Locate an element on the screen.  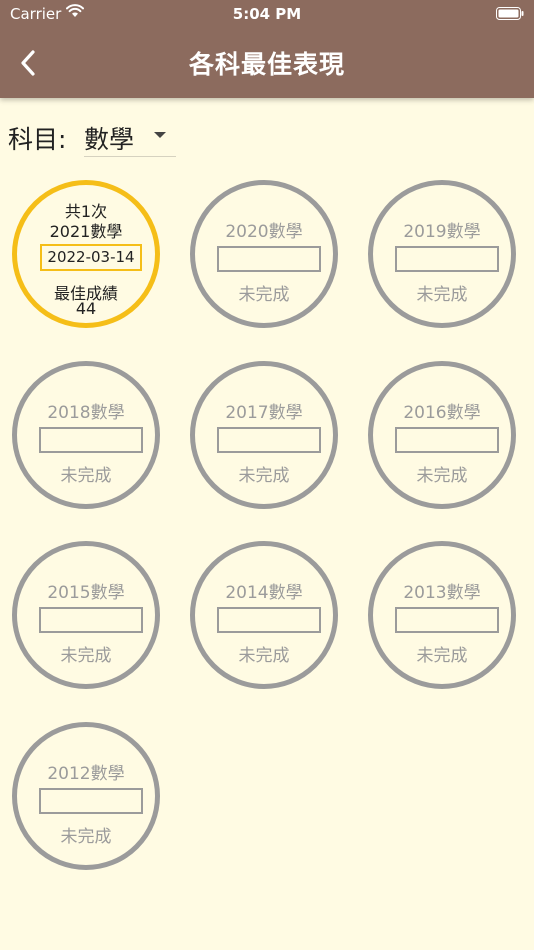
app-header: Carrier 5:04 PM 各科最佳表現 is located at coordinates (267, 49).